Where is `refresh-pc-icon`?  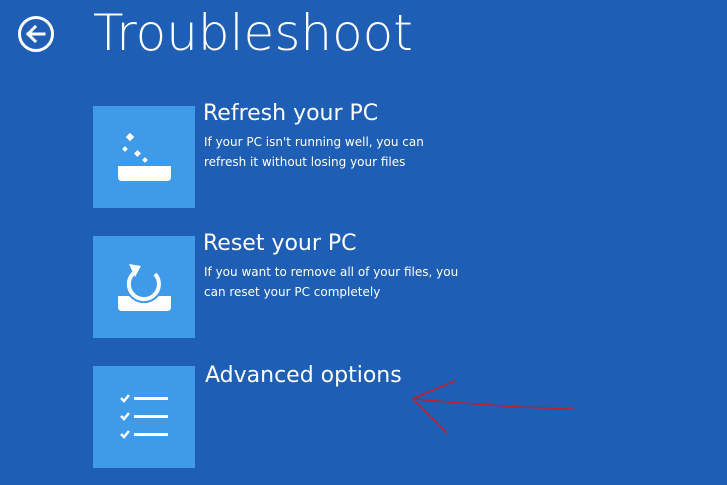
refresh-pc-icon is located at coordinates (144, 156).